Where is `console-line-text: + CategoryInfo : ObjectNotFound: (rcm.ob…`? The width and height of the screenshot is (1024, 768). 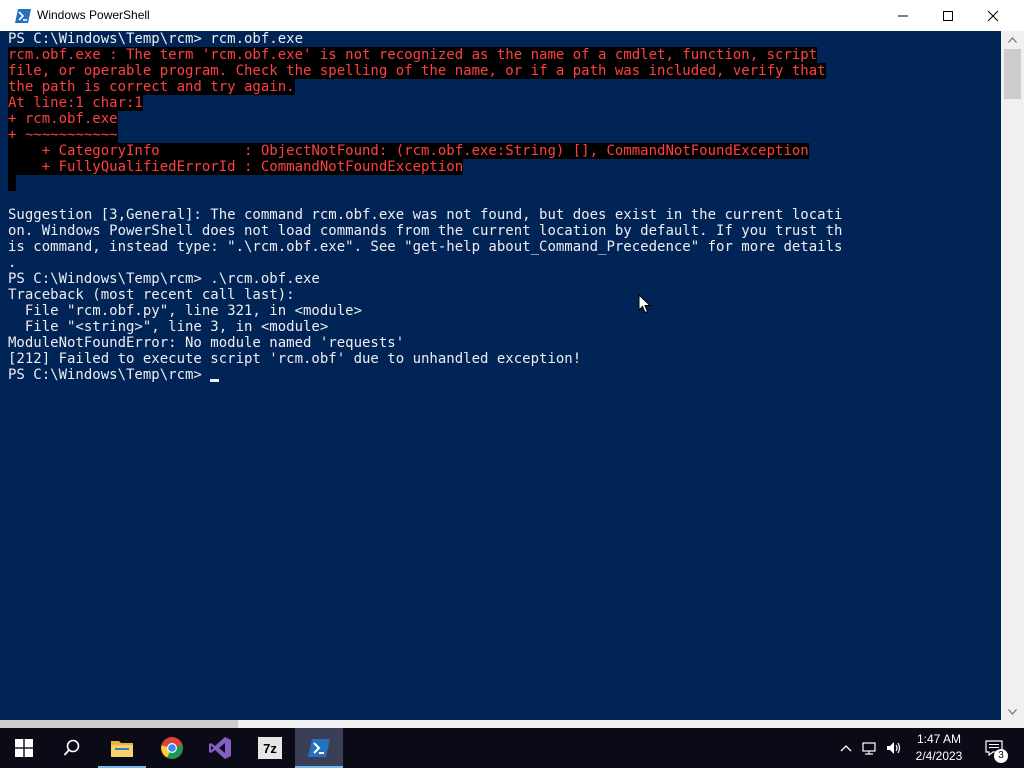
console-line-text: + CategoryInfo : ObjectNotFound: (rcm.ob… is located at coordinates (408, 151).